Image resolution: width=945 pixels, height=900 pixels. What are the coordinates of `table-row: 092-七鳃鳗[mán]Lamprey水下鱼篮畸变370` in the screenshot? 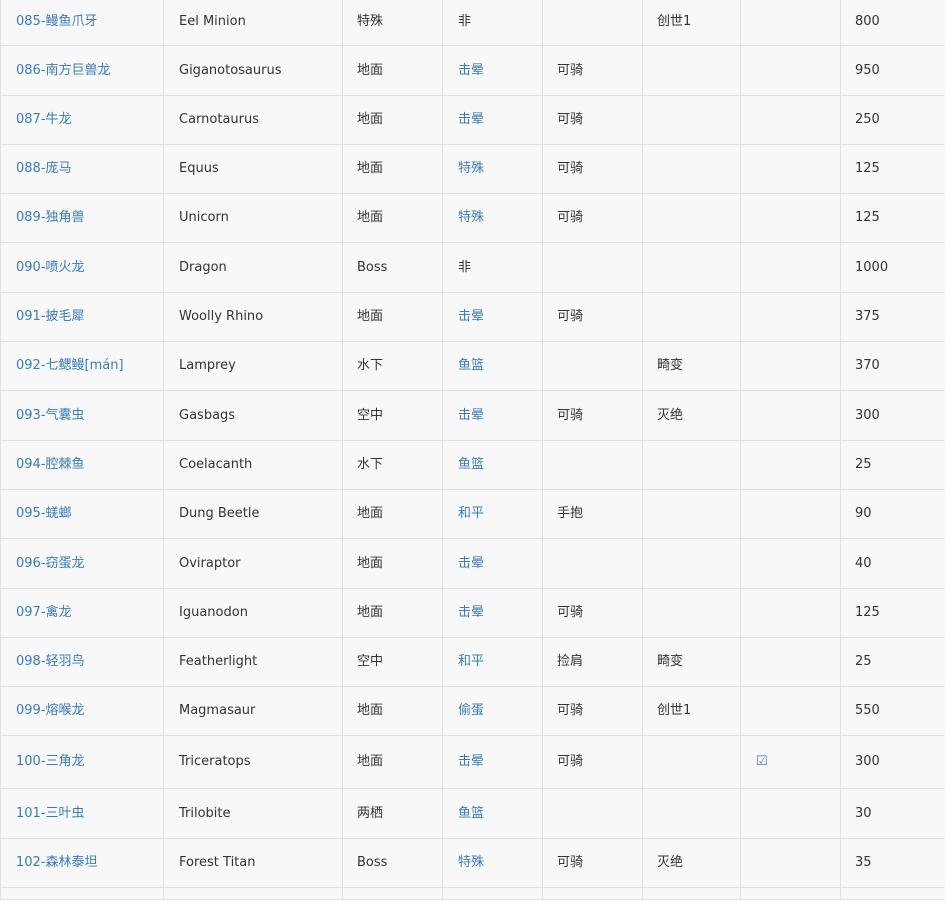 It's located at (473, 366).